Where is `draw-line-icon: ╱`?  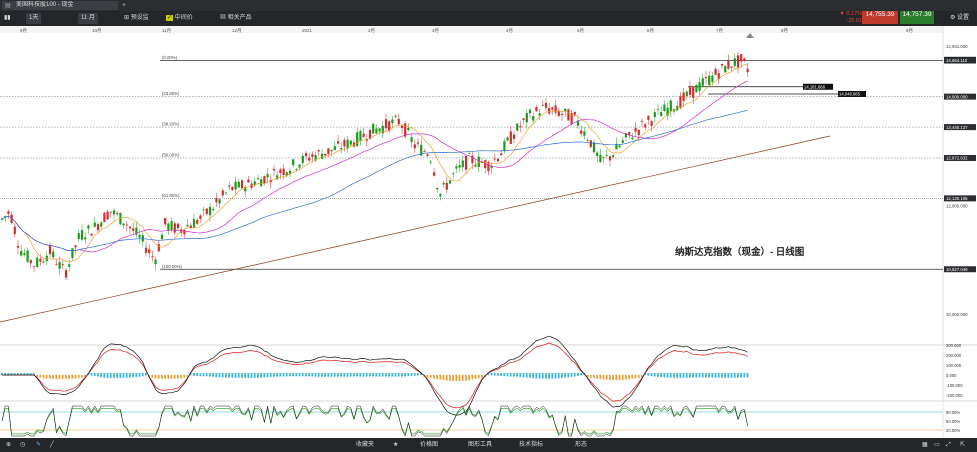
draw-line-icon: ╱ is located at coordinates (52, 445).